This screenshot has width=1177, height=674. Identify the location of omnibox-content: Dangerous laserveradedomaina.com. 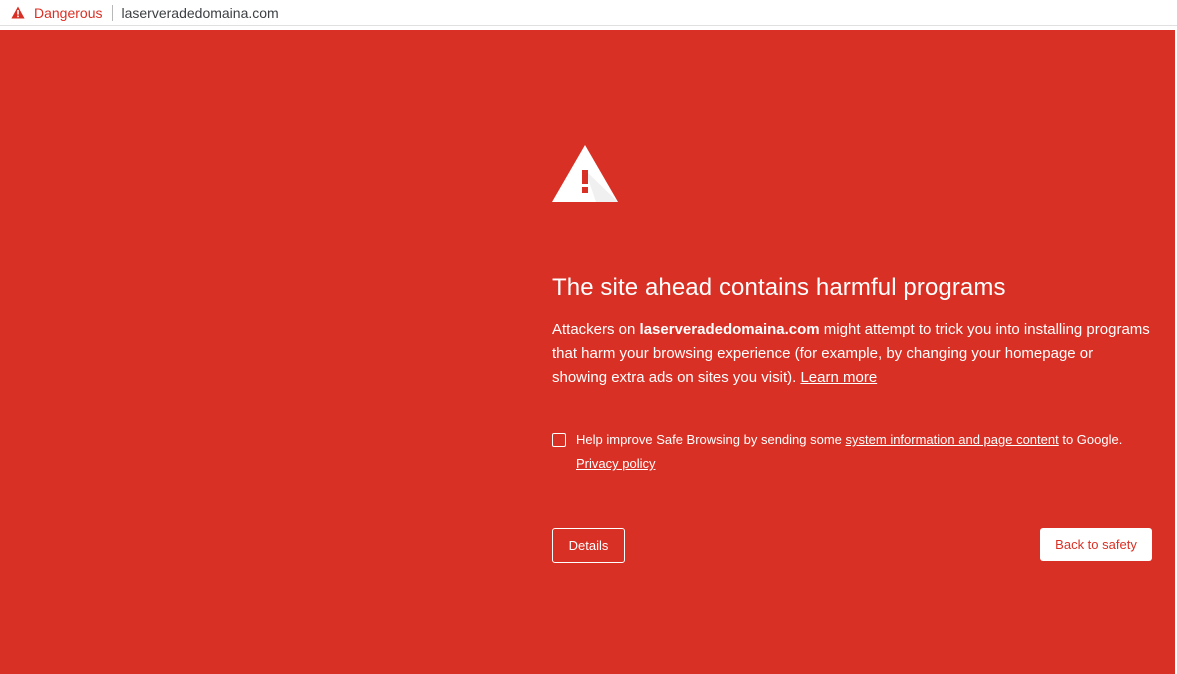
(145, 12).